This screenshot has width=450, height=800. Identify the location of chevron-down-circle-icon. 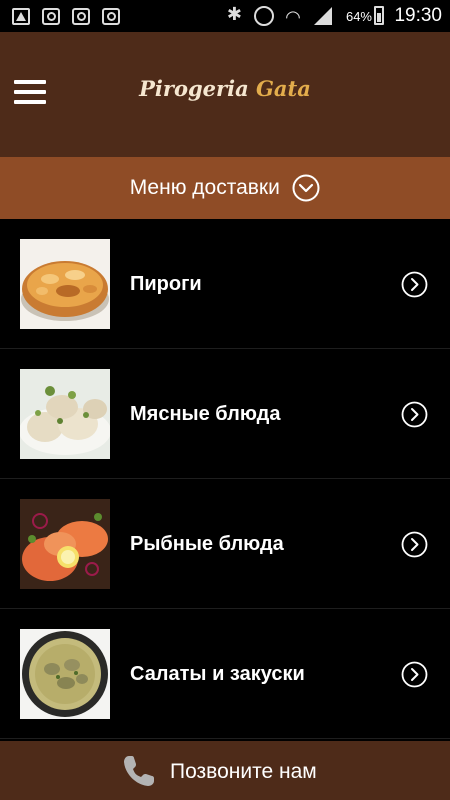
(306, 188).